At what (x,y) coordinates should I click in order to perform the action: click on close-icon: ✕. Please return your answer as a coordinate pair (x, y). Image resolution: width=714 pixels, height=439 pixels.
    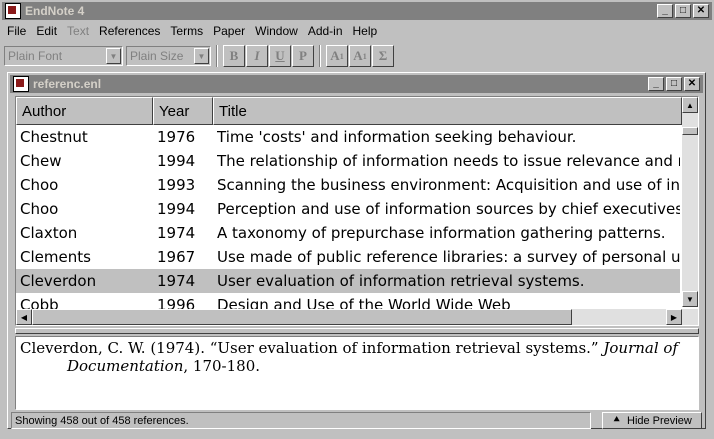
    Looking at the image, I should click on (701, 10).